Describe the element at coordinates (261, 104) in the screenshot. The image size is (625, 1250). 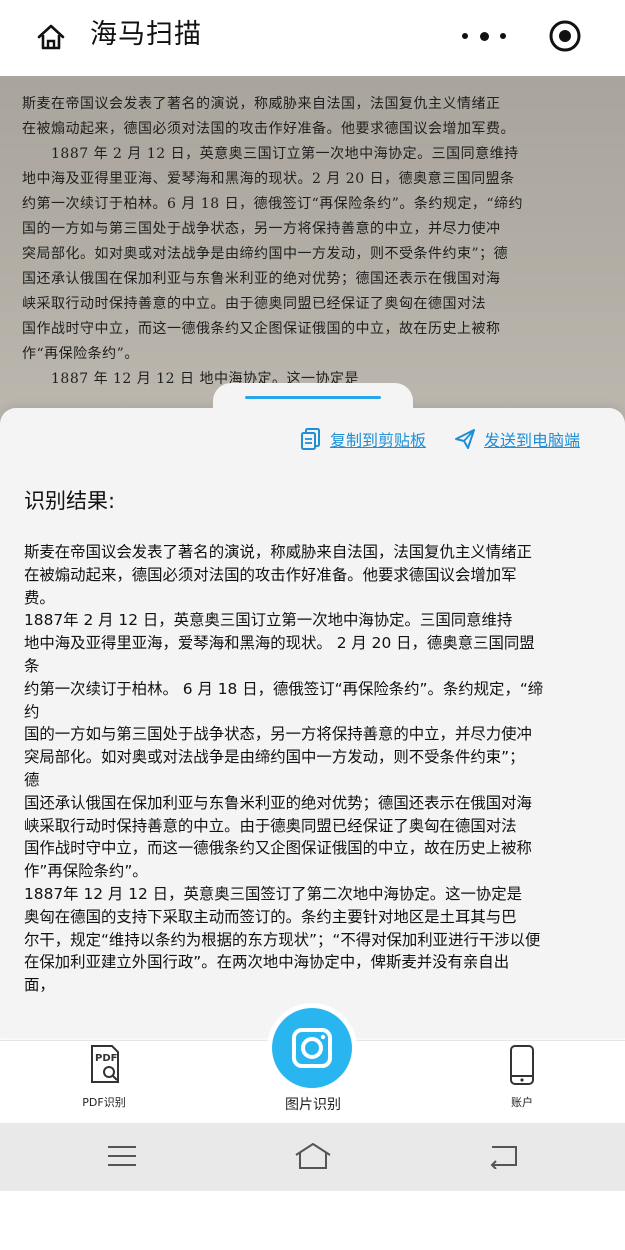
I see `photo-text-line: 斯麦在帝国议会发表了著名的演说，称威胁来自法国，法国复仇主义情绪正` at that location.